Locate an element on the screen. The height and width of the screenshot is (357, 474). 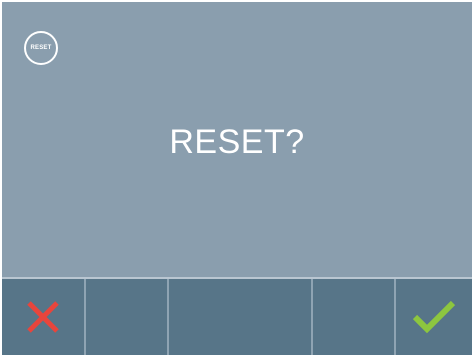
cancel-button is located at coordinates (44, 317).